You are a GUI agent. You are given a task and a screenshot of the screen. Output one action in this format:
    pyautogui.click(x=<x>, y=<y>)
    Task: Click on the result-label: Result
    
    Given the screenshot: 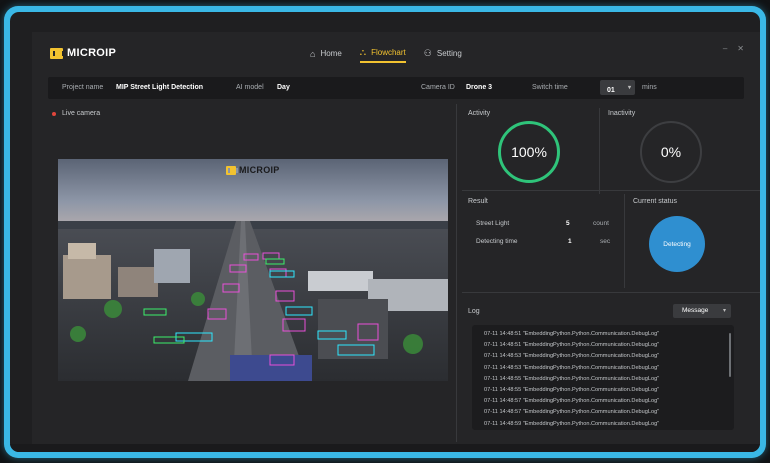 What is the action you would take?
    pyautogui.click(x=478, y=201)
    